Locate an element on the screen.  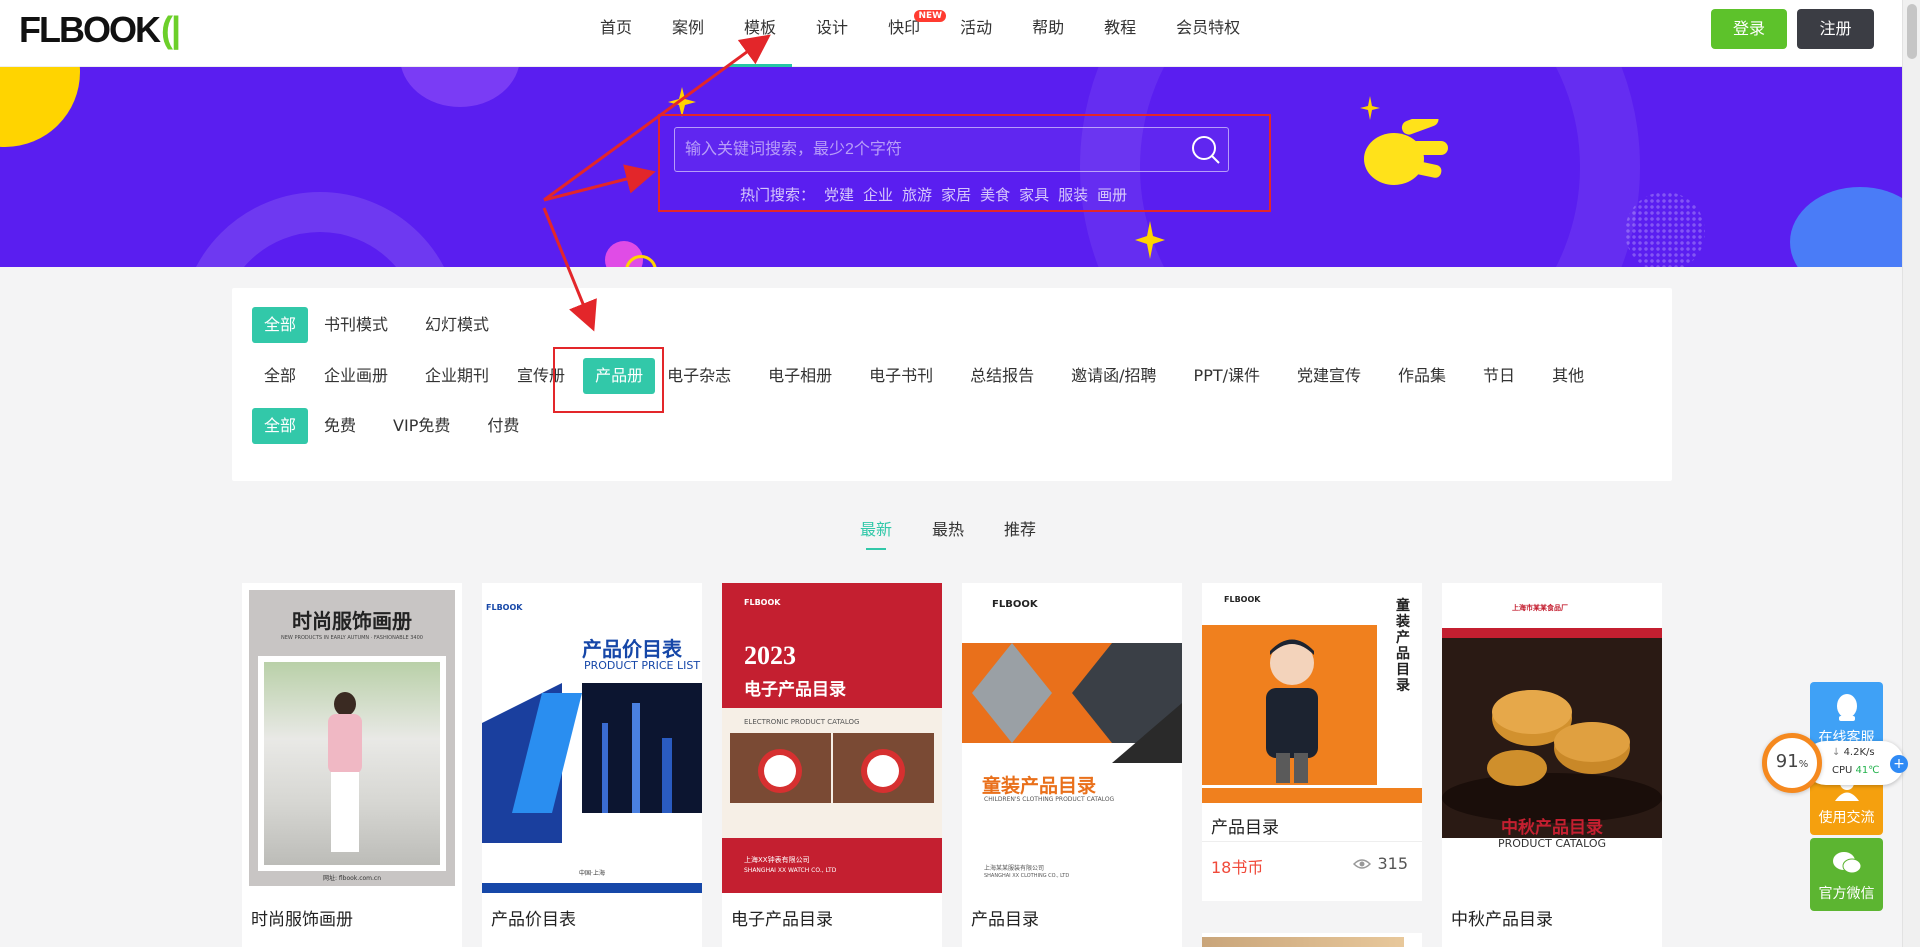
purple-blob-decoration is located at coordinates (460, 87).